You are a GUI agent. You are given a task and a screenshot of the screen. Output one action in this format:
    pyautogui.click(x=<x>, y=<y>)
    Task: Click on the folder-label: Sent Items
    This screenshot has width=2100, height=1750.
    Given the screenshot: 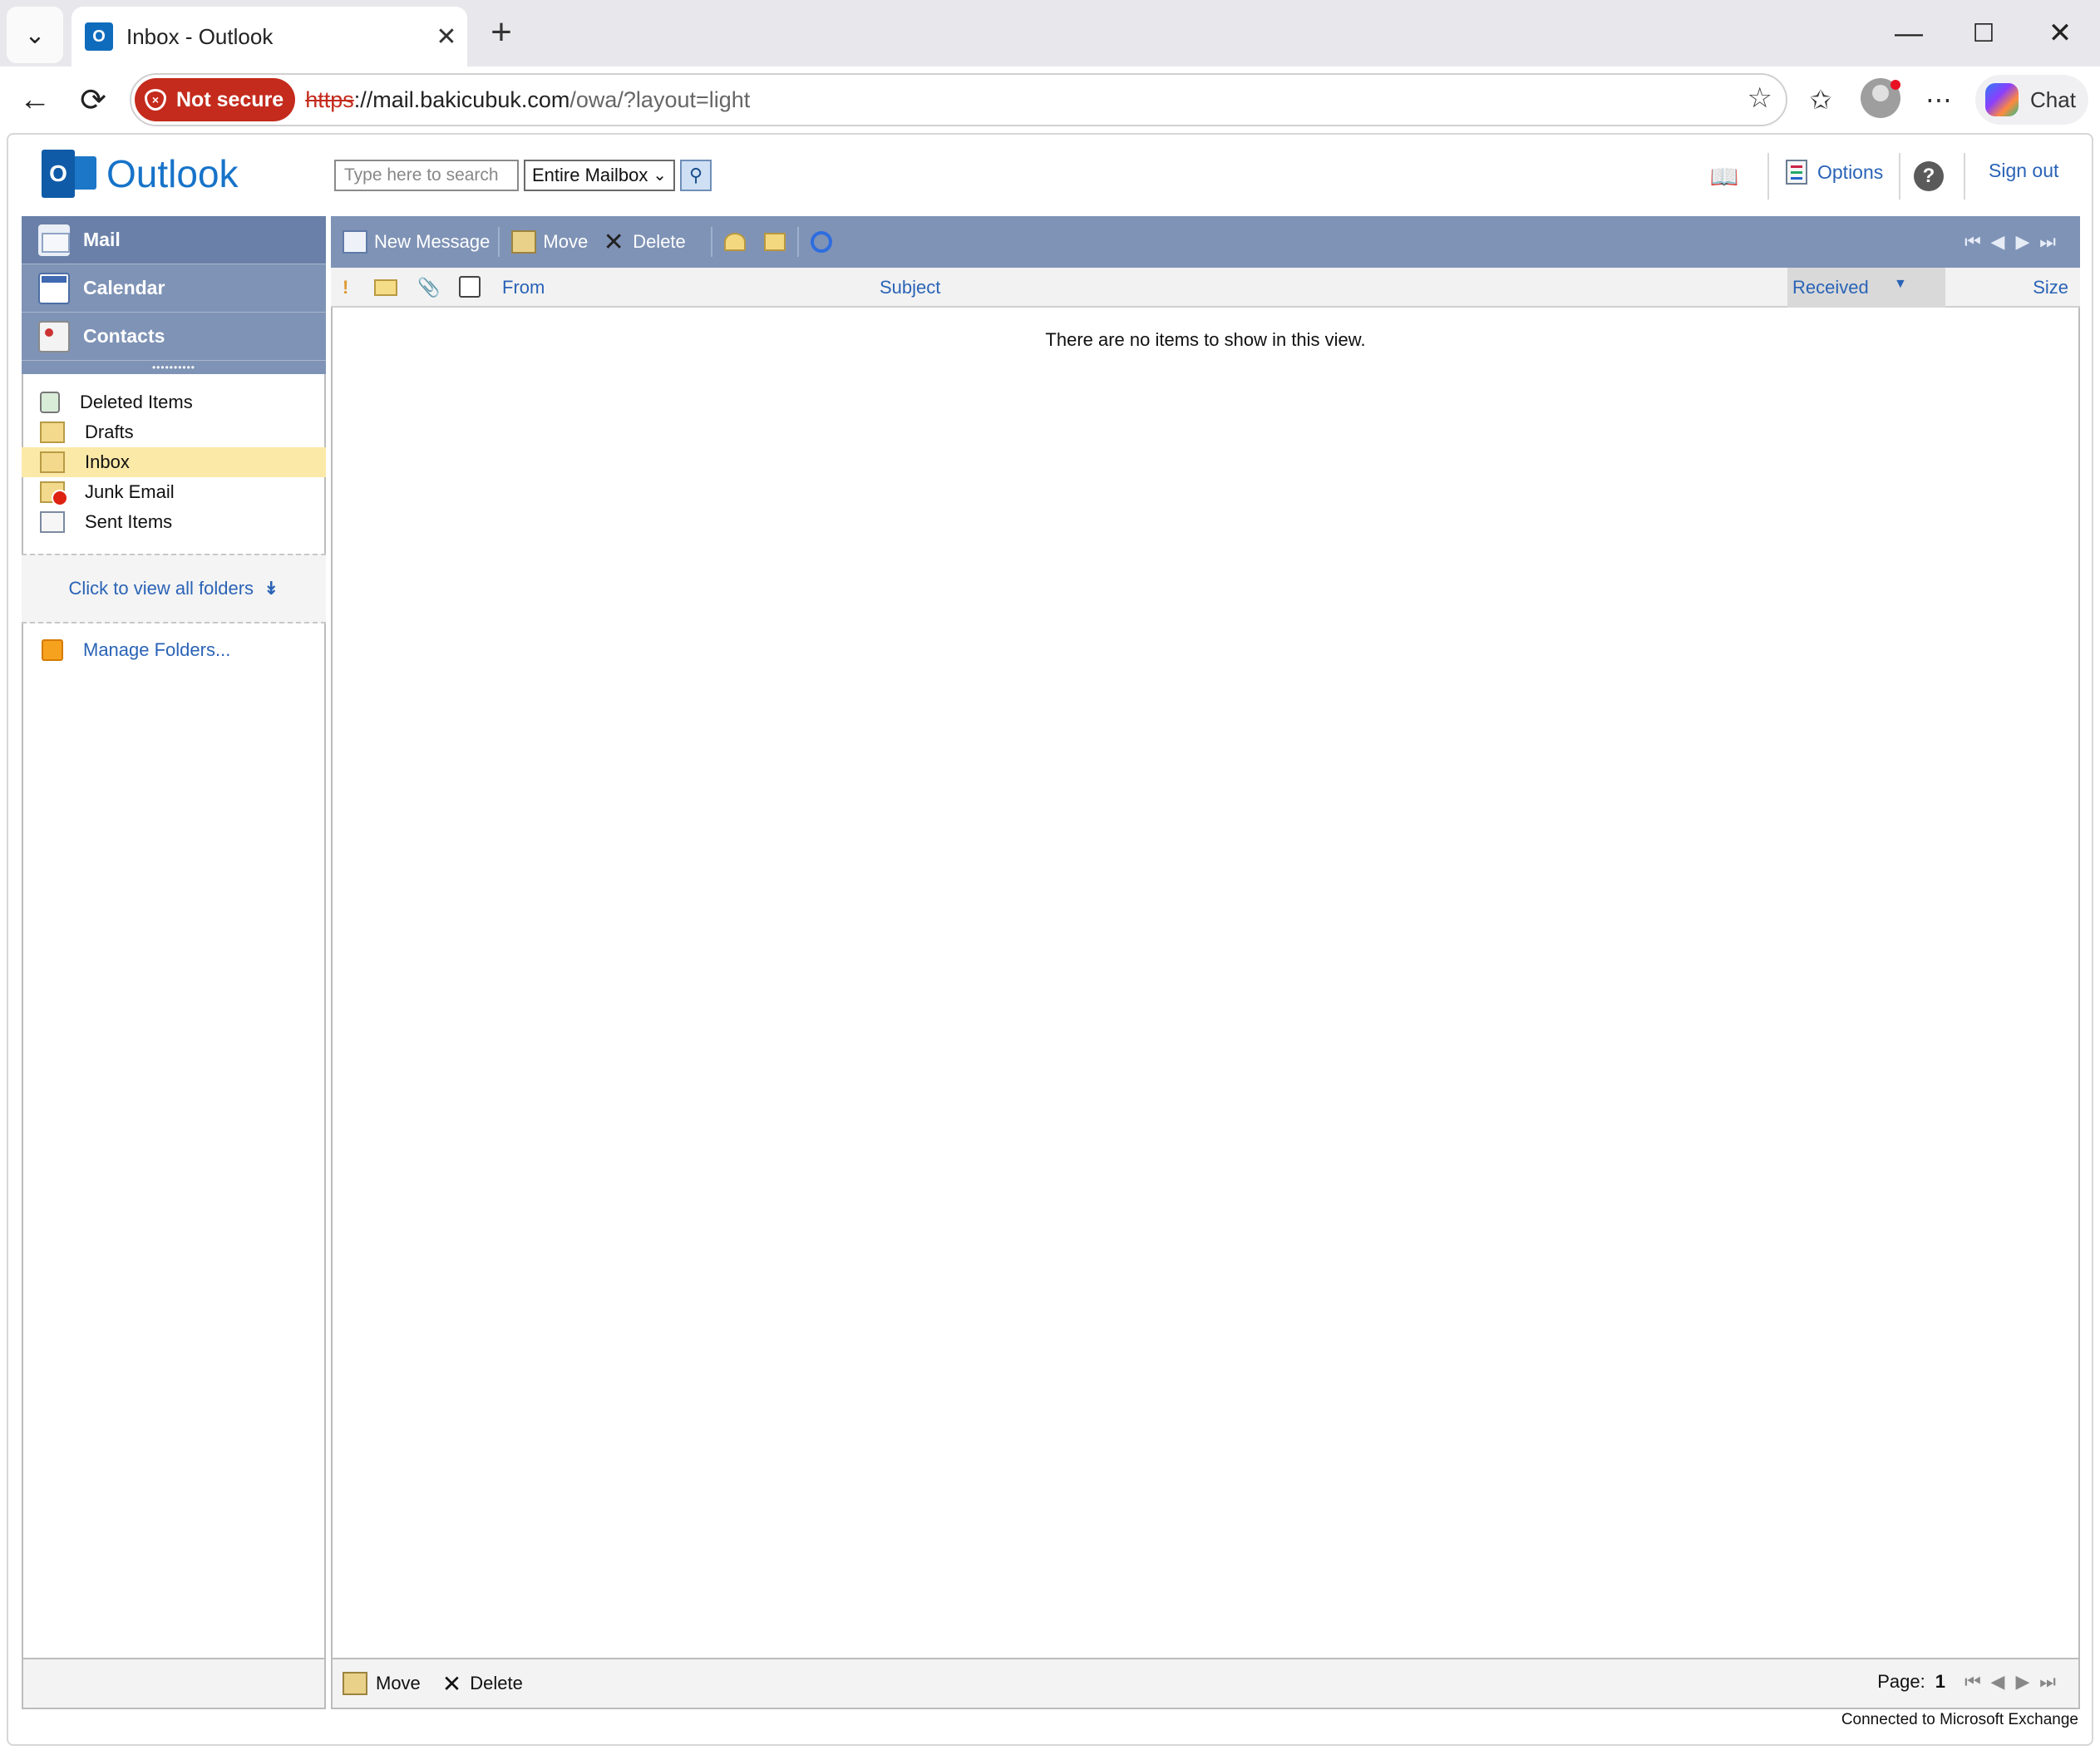 What is the action you would take?
    pyautogui.click(x=129, y=521)
    